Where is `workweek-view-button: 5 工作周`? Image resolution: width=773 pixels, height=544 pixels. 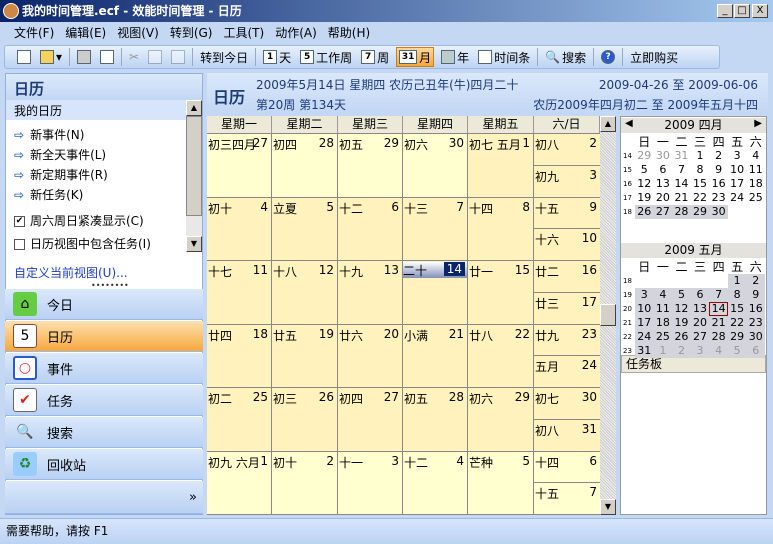
workweek-view-button: 5 工作周 is located at coordinates (326, 57).